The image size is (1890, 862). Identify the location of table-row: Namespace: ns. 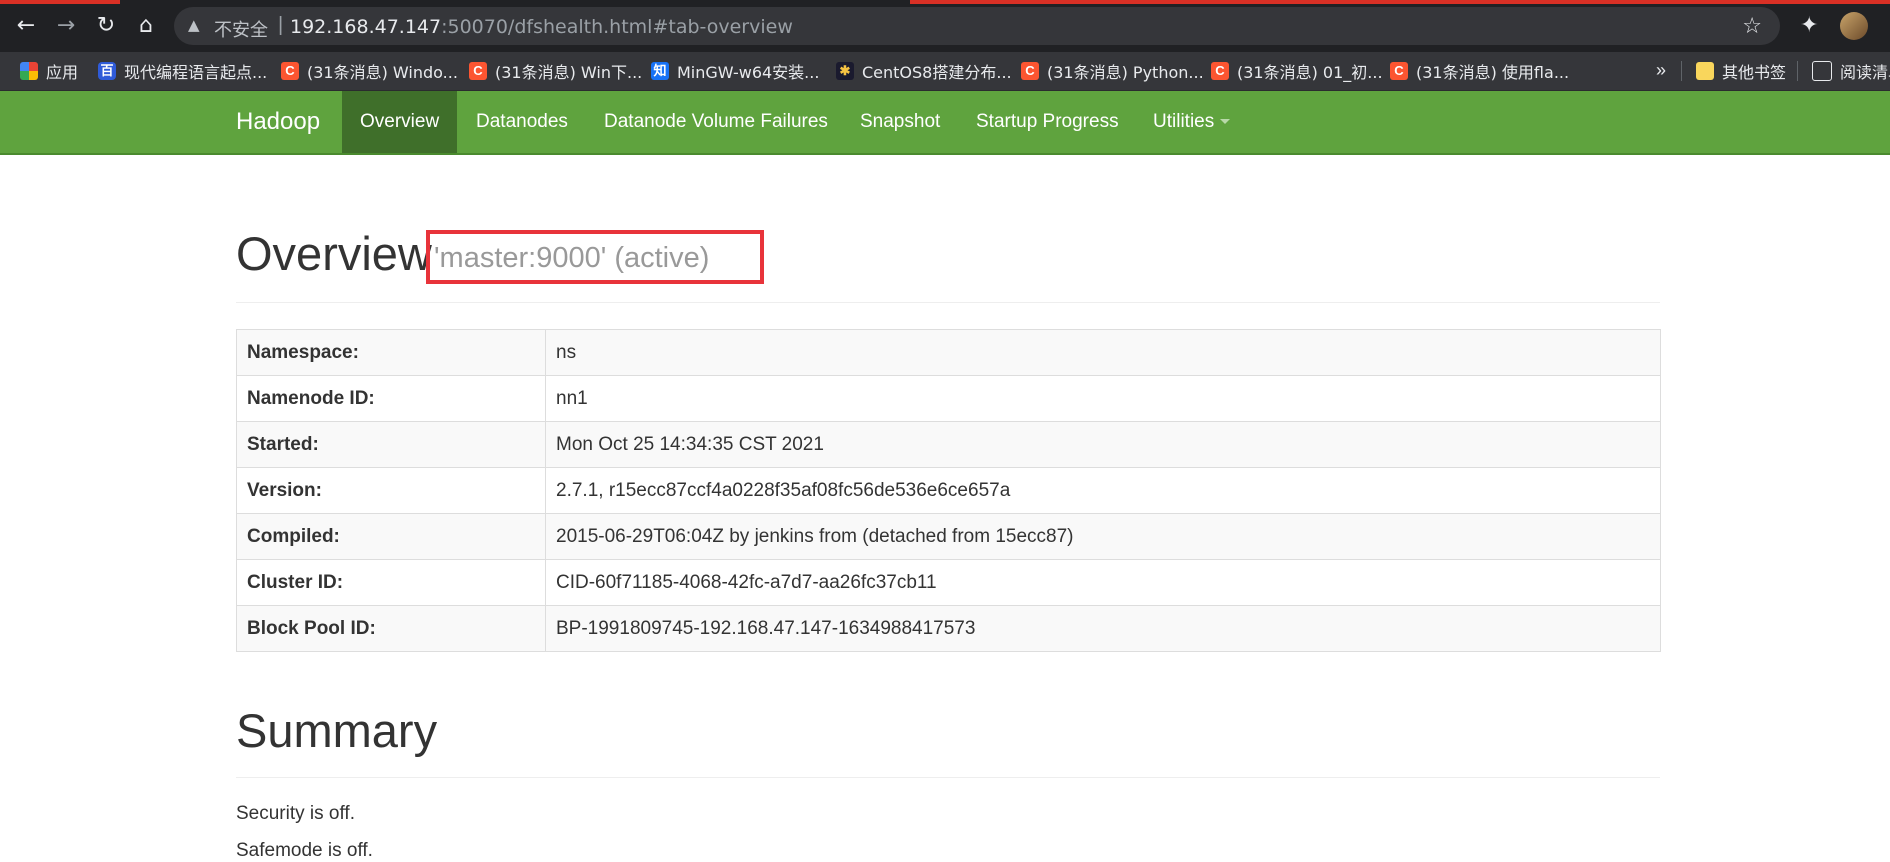
(948, 352).